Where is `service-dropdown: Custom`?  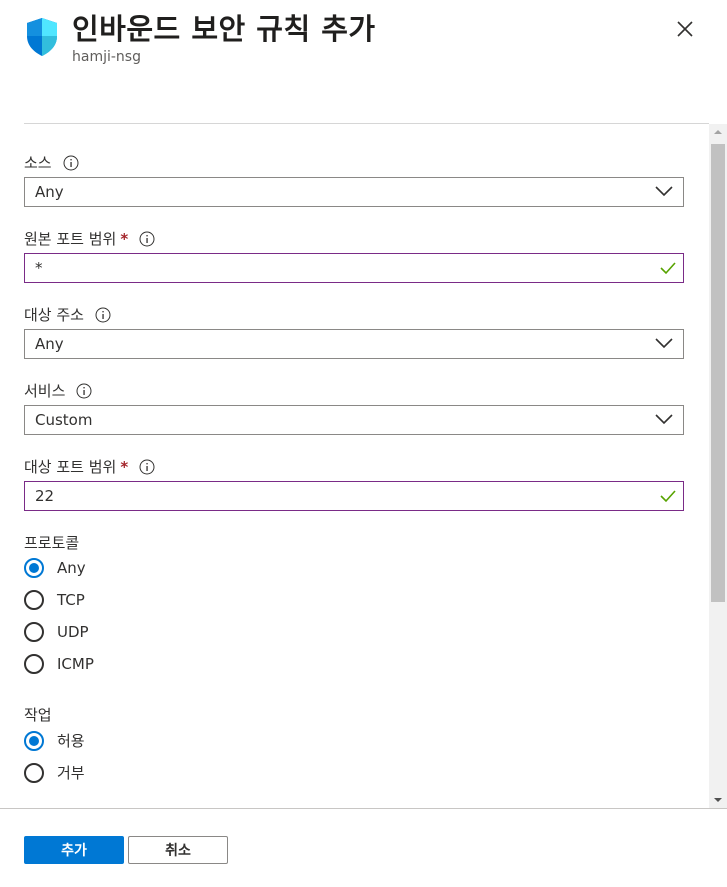 service-dropdown: Custom is located at coordinates (354, 420).